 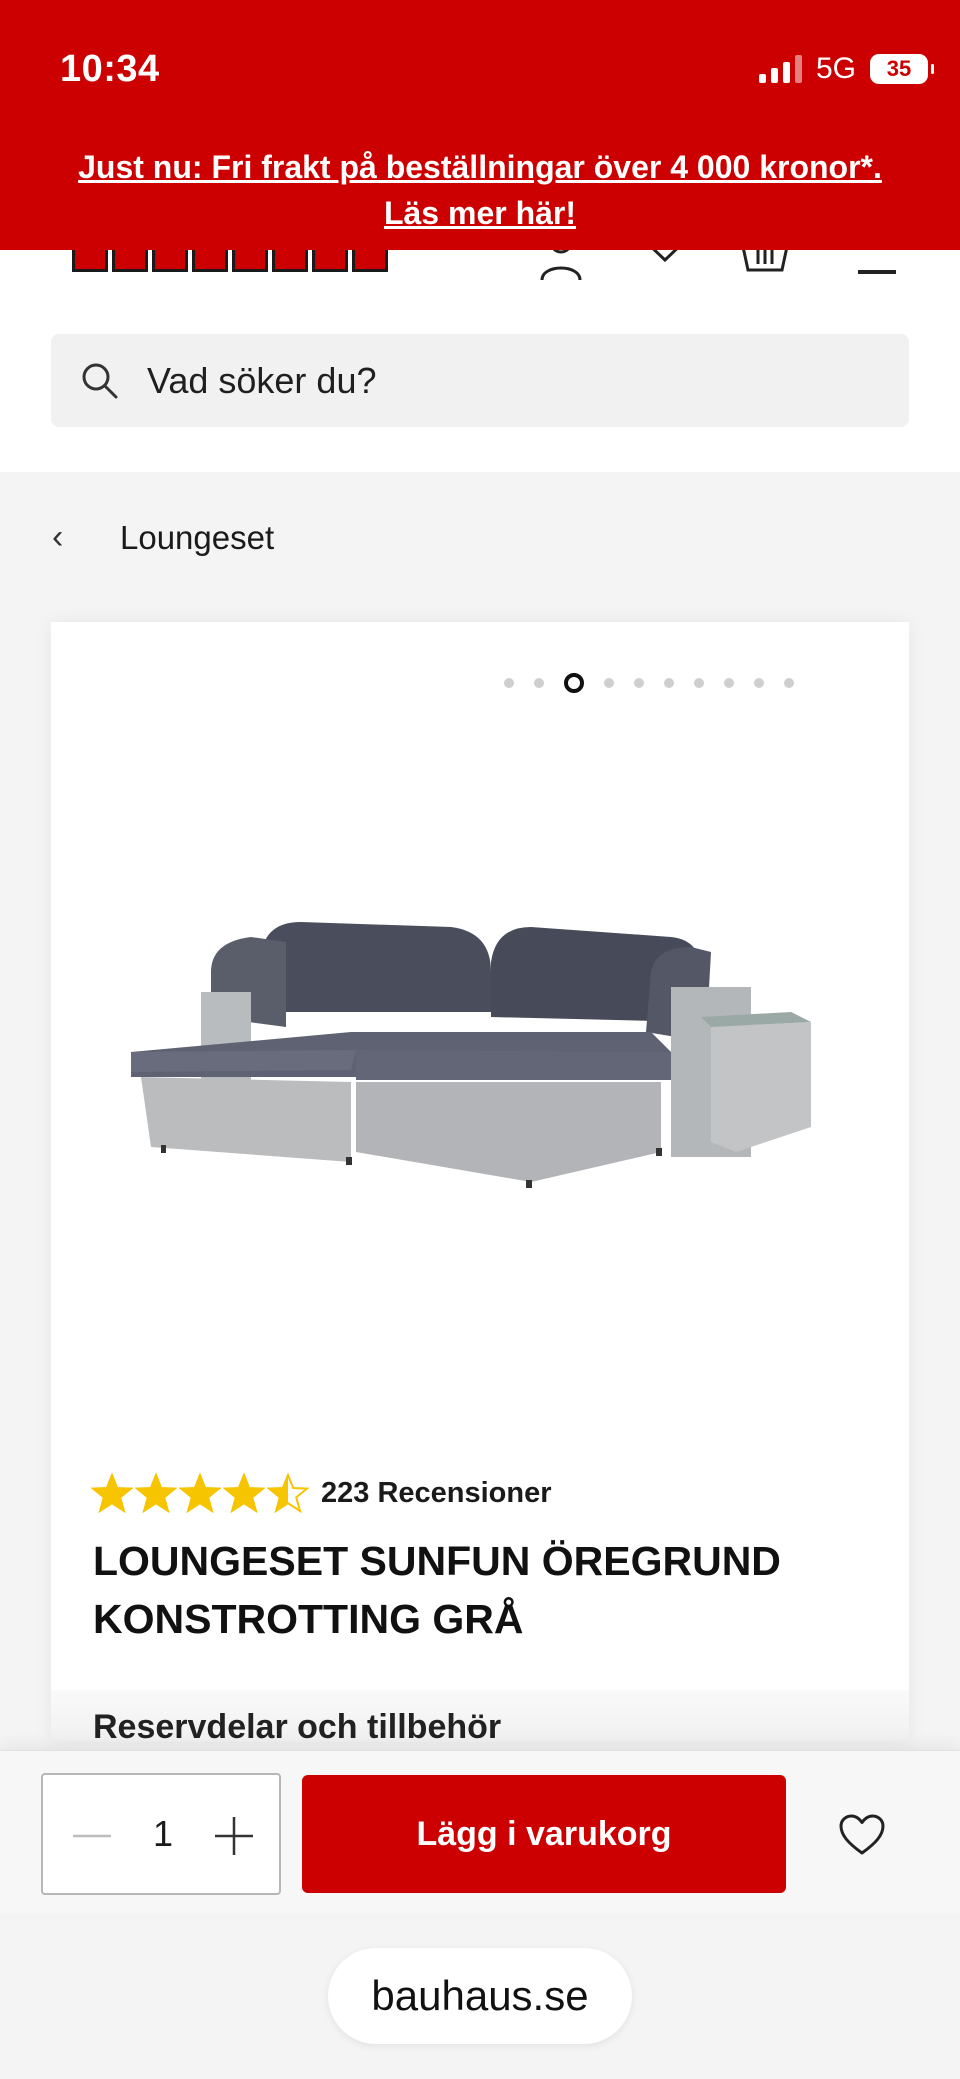 I want to click on product-image, so click(x=481, y=1032).